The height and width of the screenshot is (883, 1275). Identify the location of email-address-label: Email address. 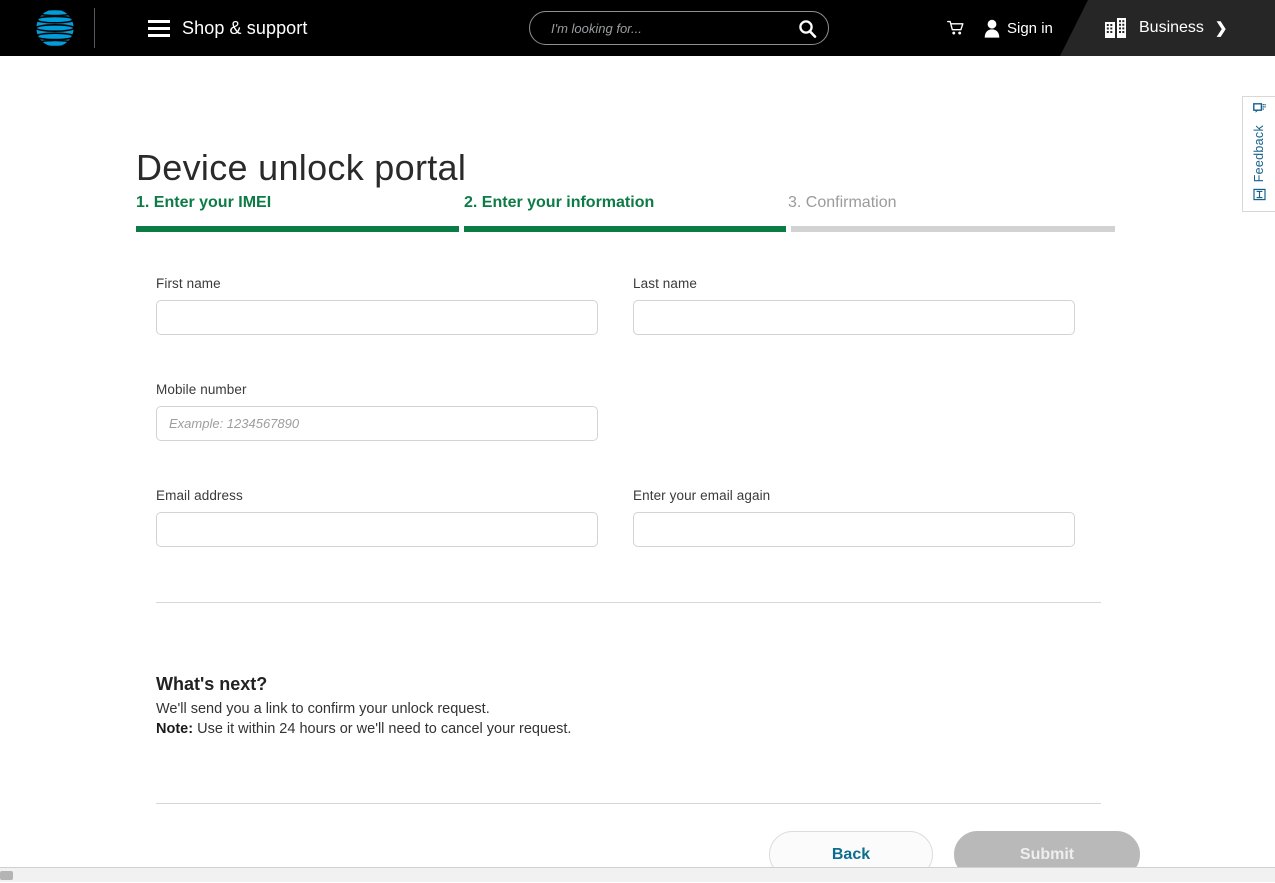
(199, 495).